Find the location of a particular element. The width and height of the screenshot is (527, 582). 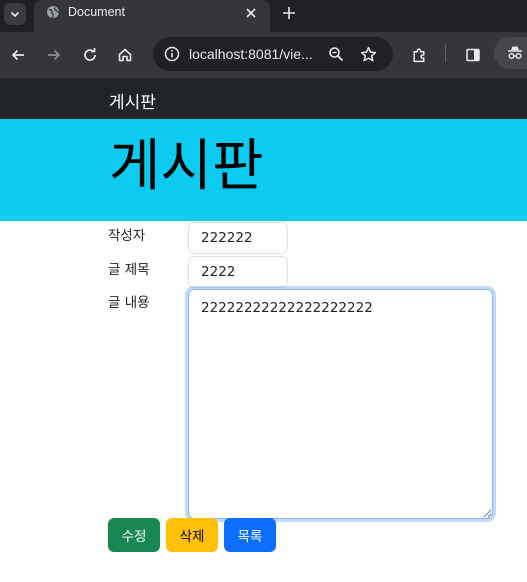

star-icon is located at coordinates (368, 53).